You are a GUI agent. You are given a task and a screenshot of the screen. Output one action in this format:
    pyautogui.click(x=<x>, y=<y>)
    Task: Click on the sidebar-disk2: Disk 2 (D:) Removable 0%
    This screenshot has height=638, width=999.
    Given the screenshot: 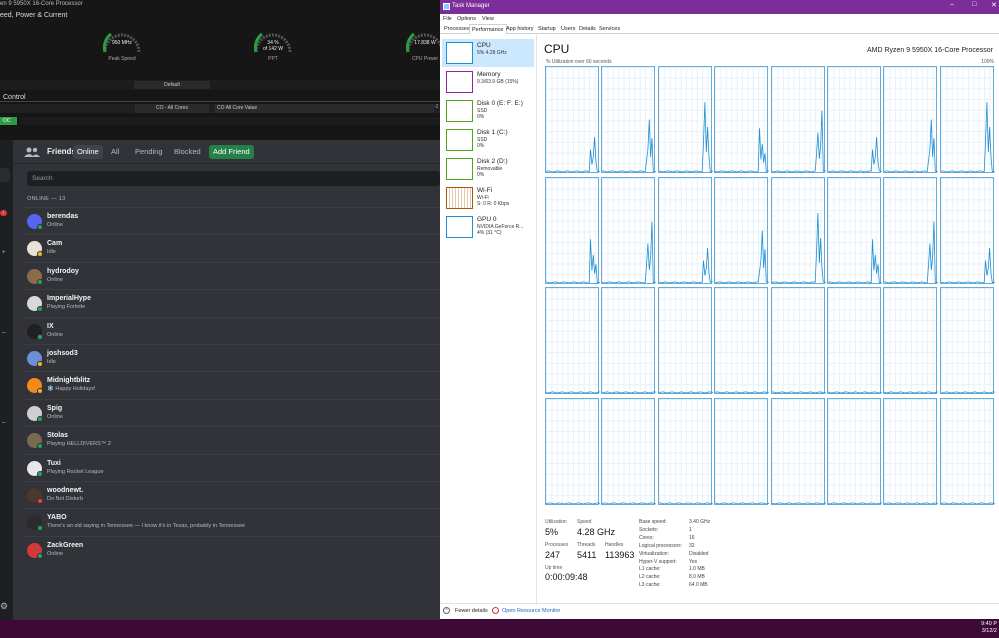 What is the action you would take?
    pyautogui.click(x=488, y=169)
    